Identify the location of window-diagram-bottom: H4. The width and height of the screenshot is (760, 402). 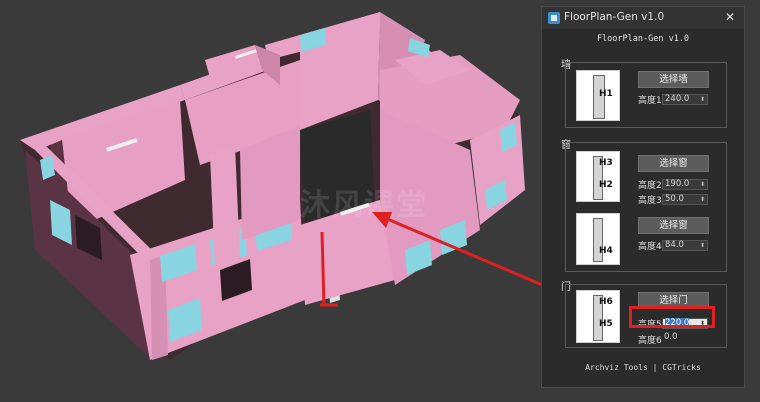
(598, 239).